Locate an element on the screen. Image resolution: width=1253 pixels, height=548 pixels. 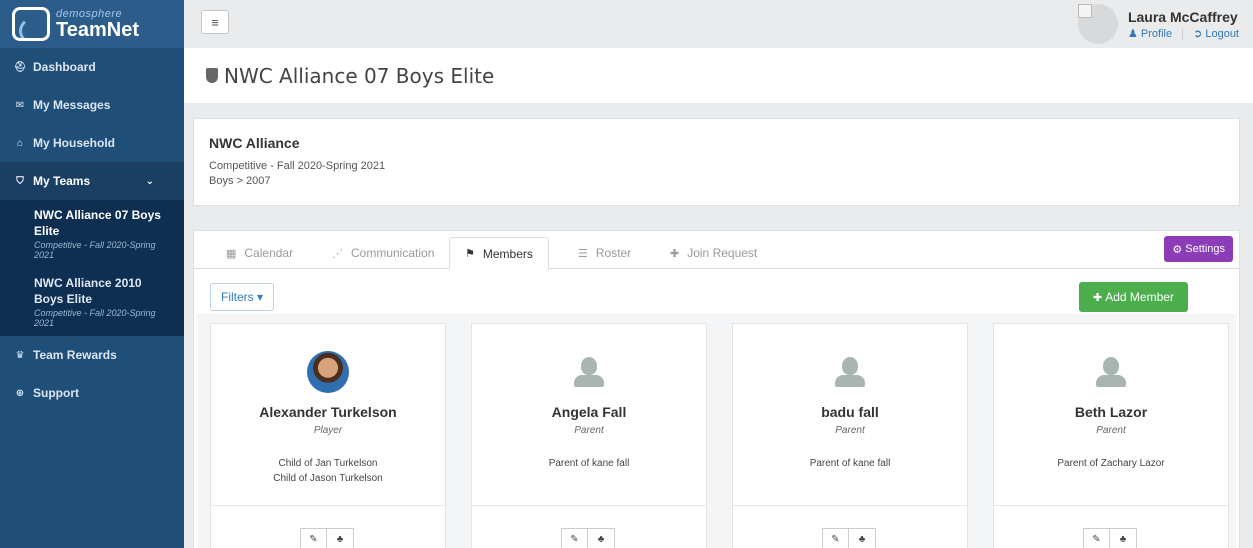
tab-label: Join Request is located at coordinates (722, 253).